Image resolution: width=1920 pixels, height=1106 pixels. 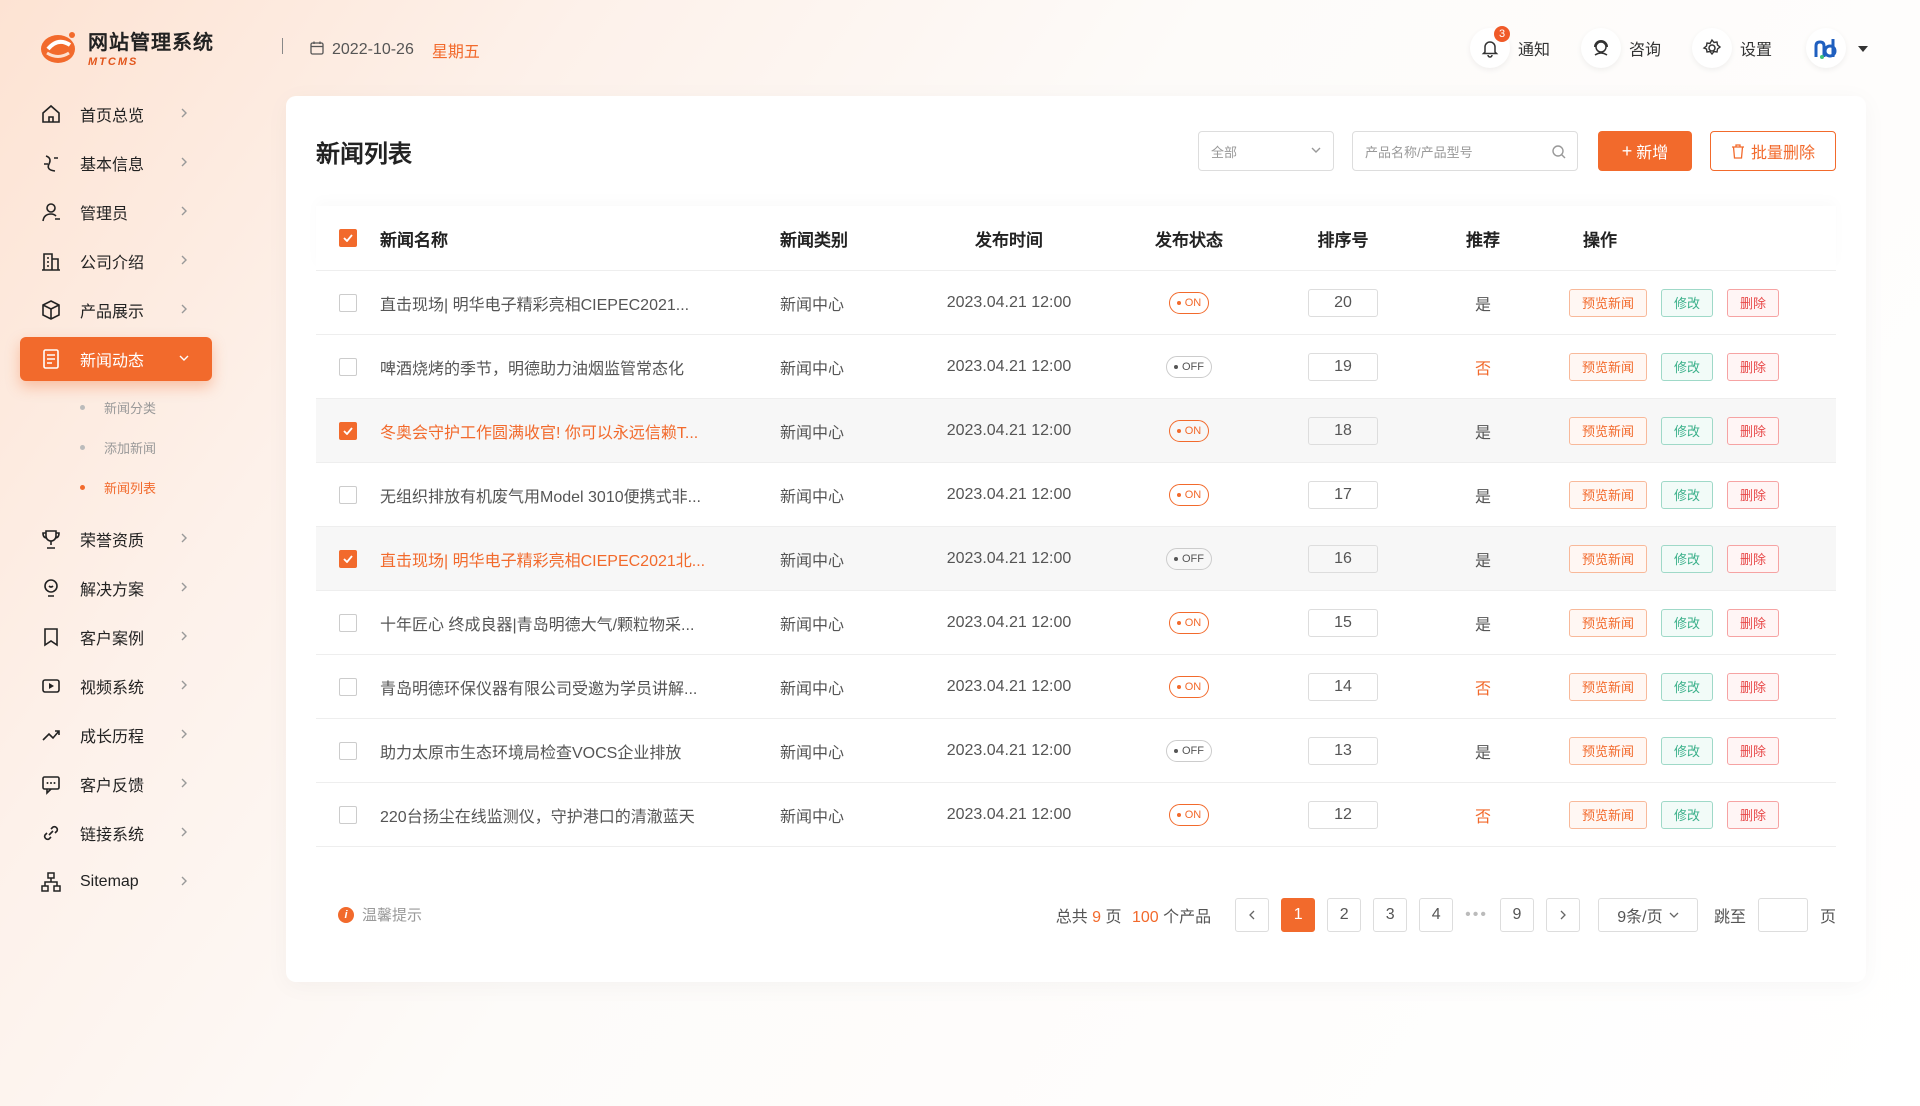 What do you see at coordinates (1343, 494) in the screenshot?
I see `sort-input: 17` at bounding box center [1343, 494].